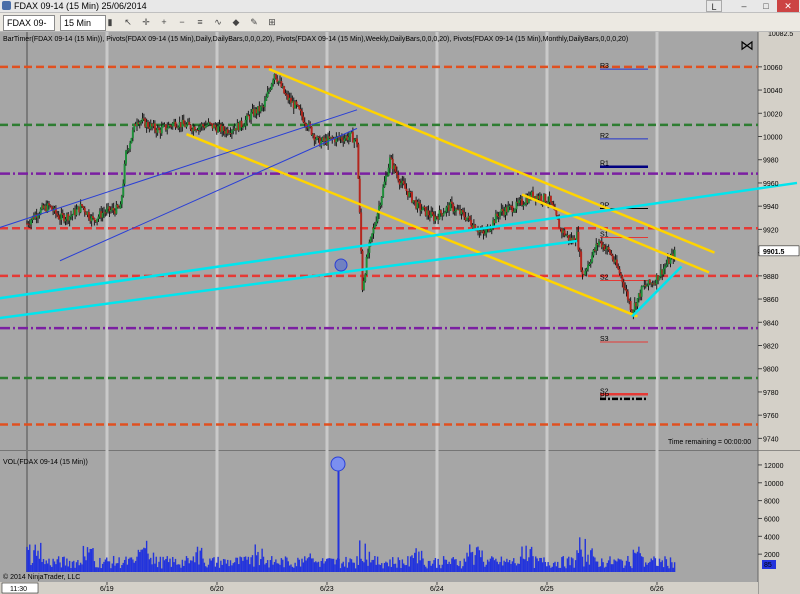 Image resolution: width=800 pixels, height=594 pixels. Describe the element at coordinates (128, 22) in the screenshot. I see `cursor-icon: ↖` at that location.